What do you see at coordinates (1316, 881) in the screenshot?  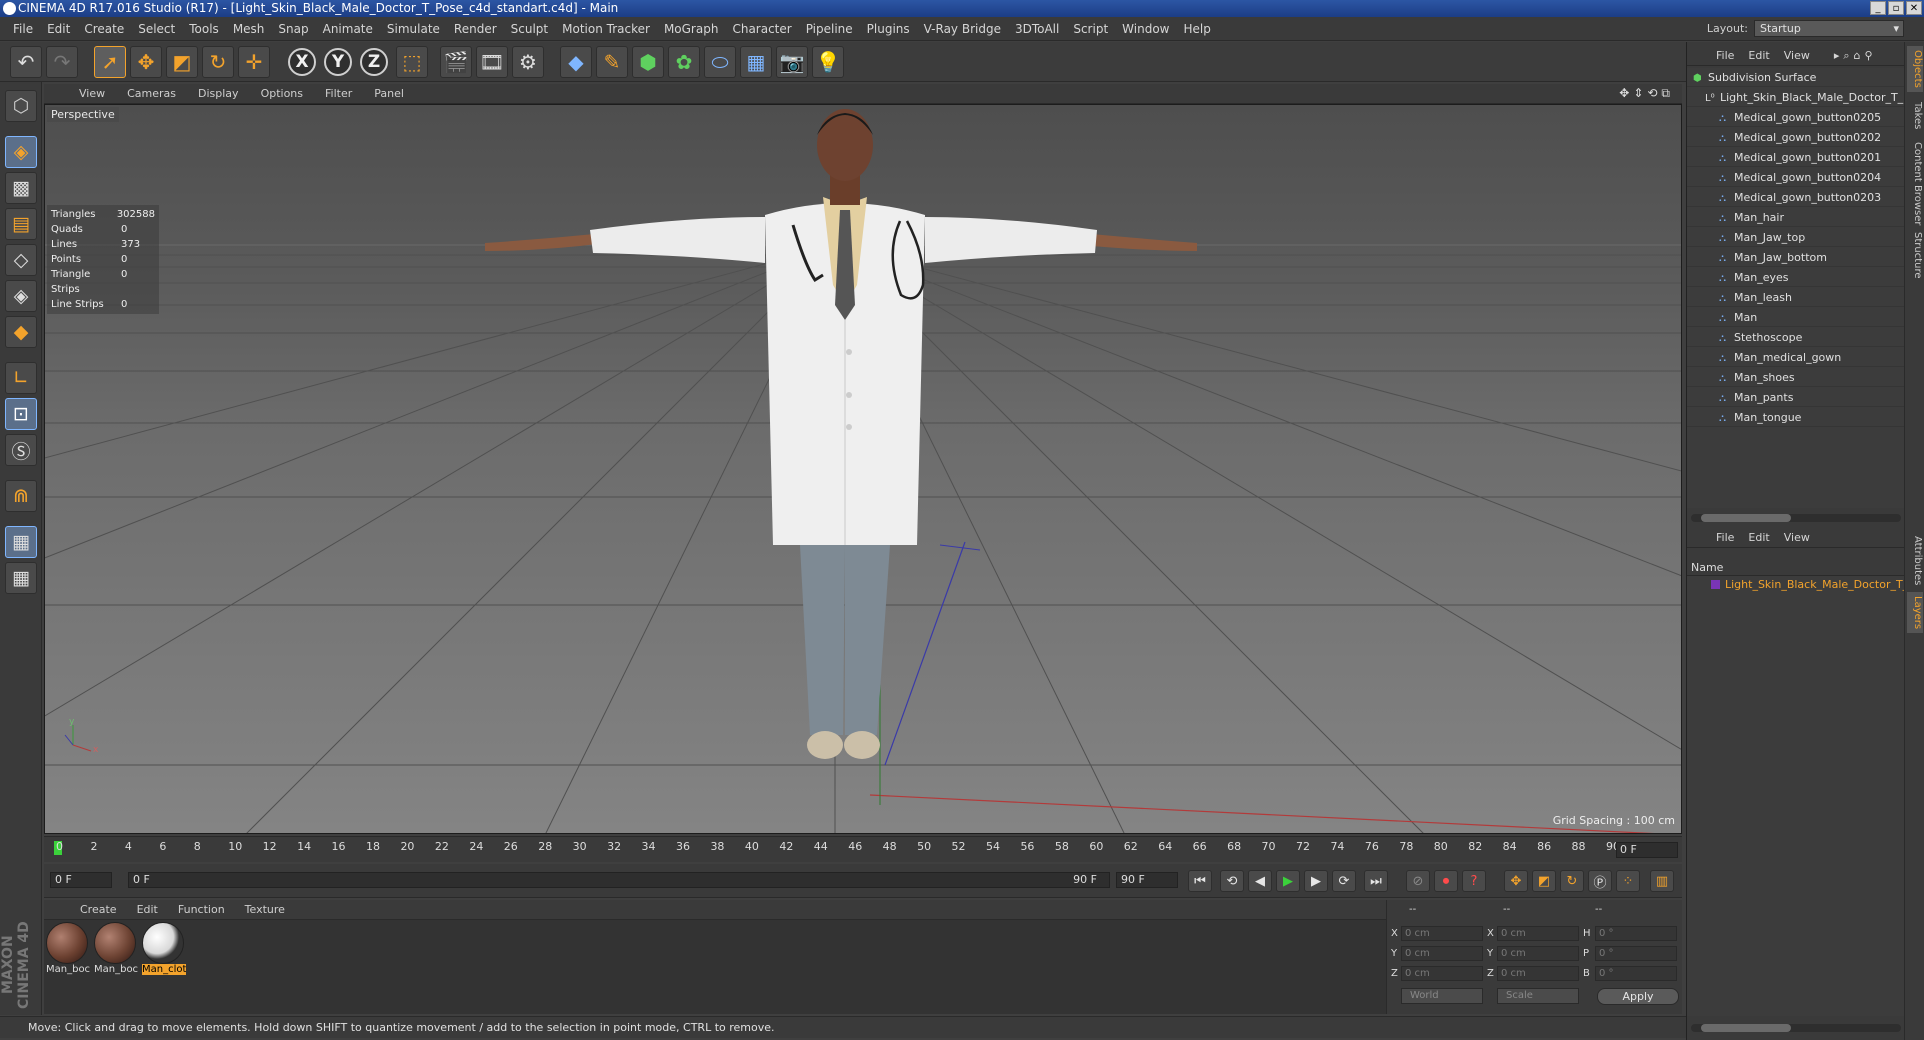 I see `next-frame-icon: ▶` at bounding box center [1316, 881].